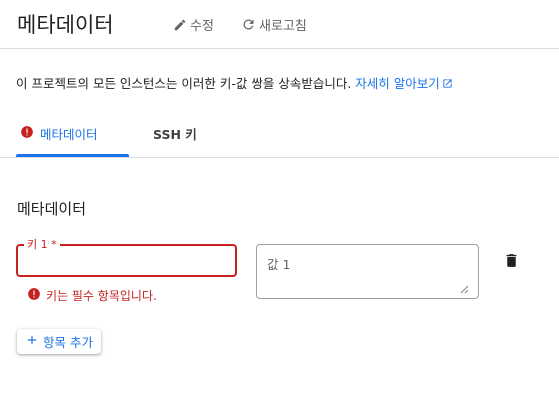 The width and height of the screenshot is (559, 405). I want to click on trash-icon, so click(511, 263).